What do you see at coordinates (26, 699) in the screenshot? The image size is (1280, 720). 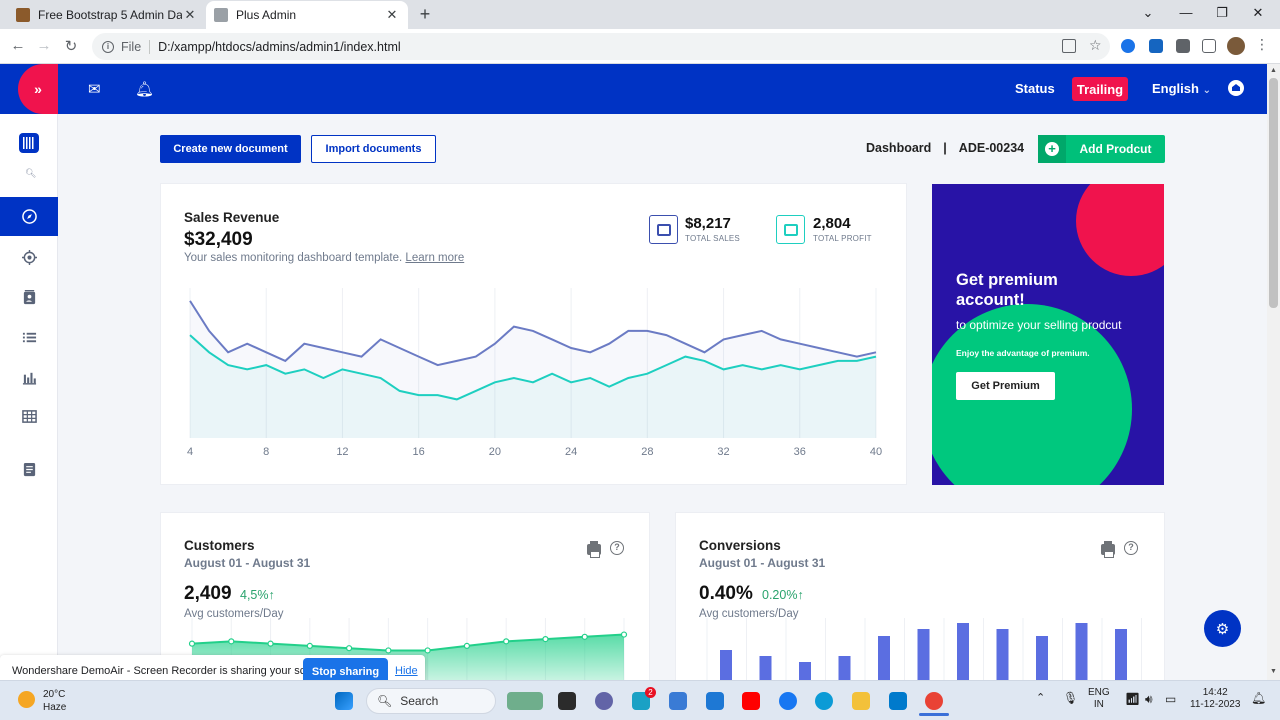 I see `weather-icon` at bounding box center [26, 699].